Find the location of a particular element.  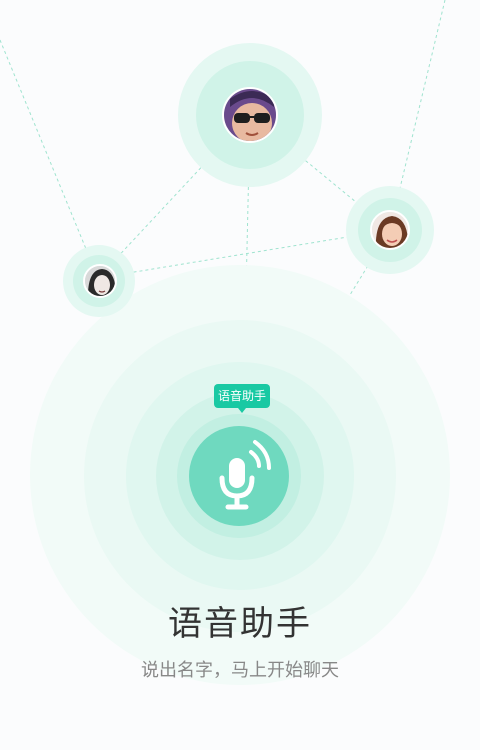

sound-waves-icon is located at coordinates (260, 455).